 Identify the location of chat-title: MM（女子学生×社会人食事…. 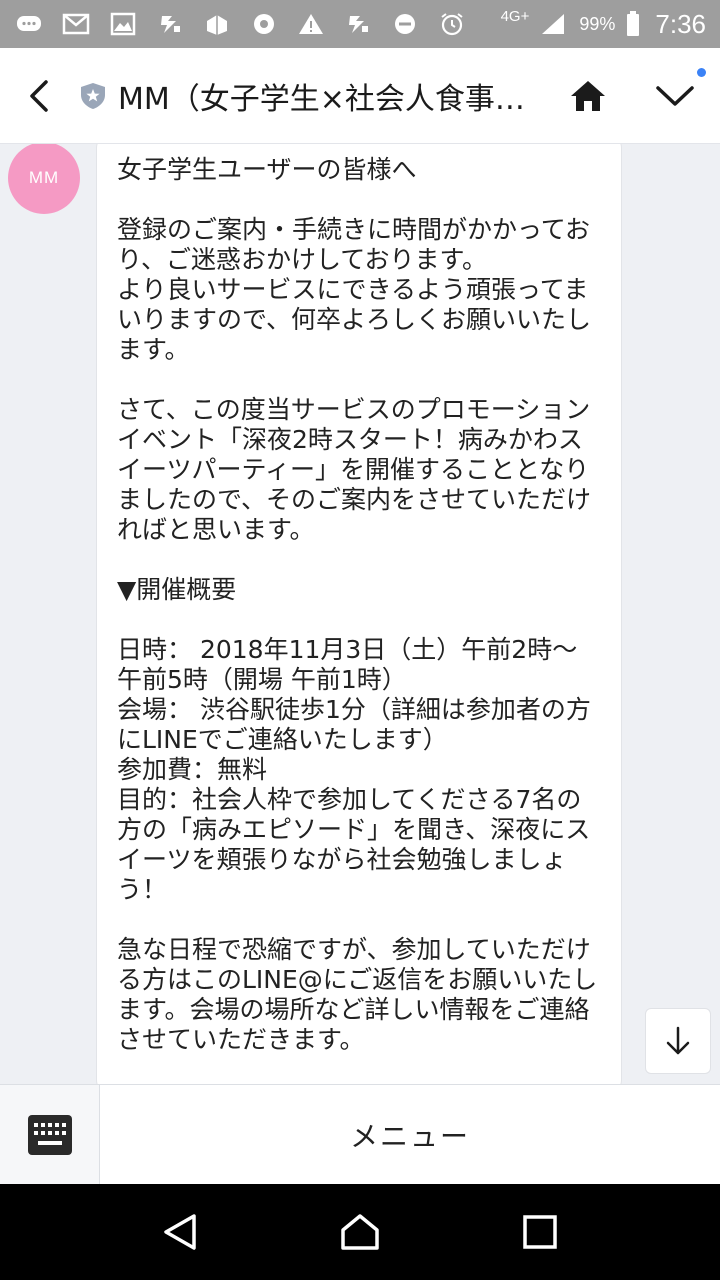
(321, 99).